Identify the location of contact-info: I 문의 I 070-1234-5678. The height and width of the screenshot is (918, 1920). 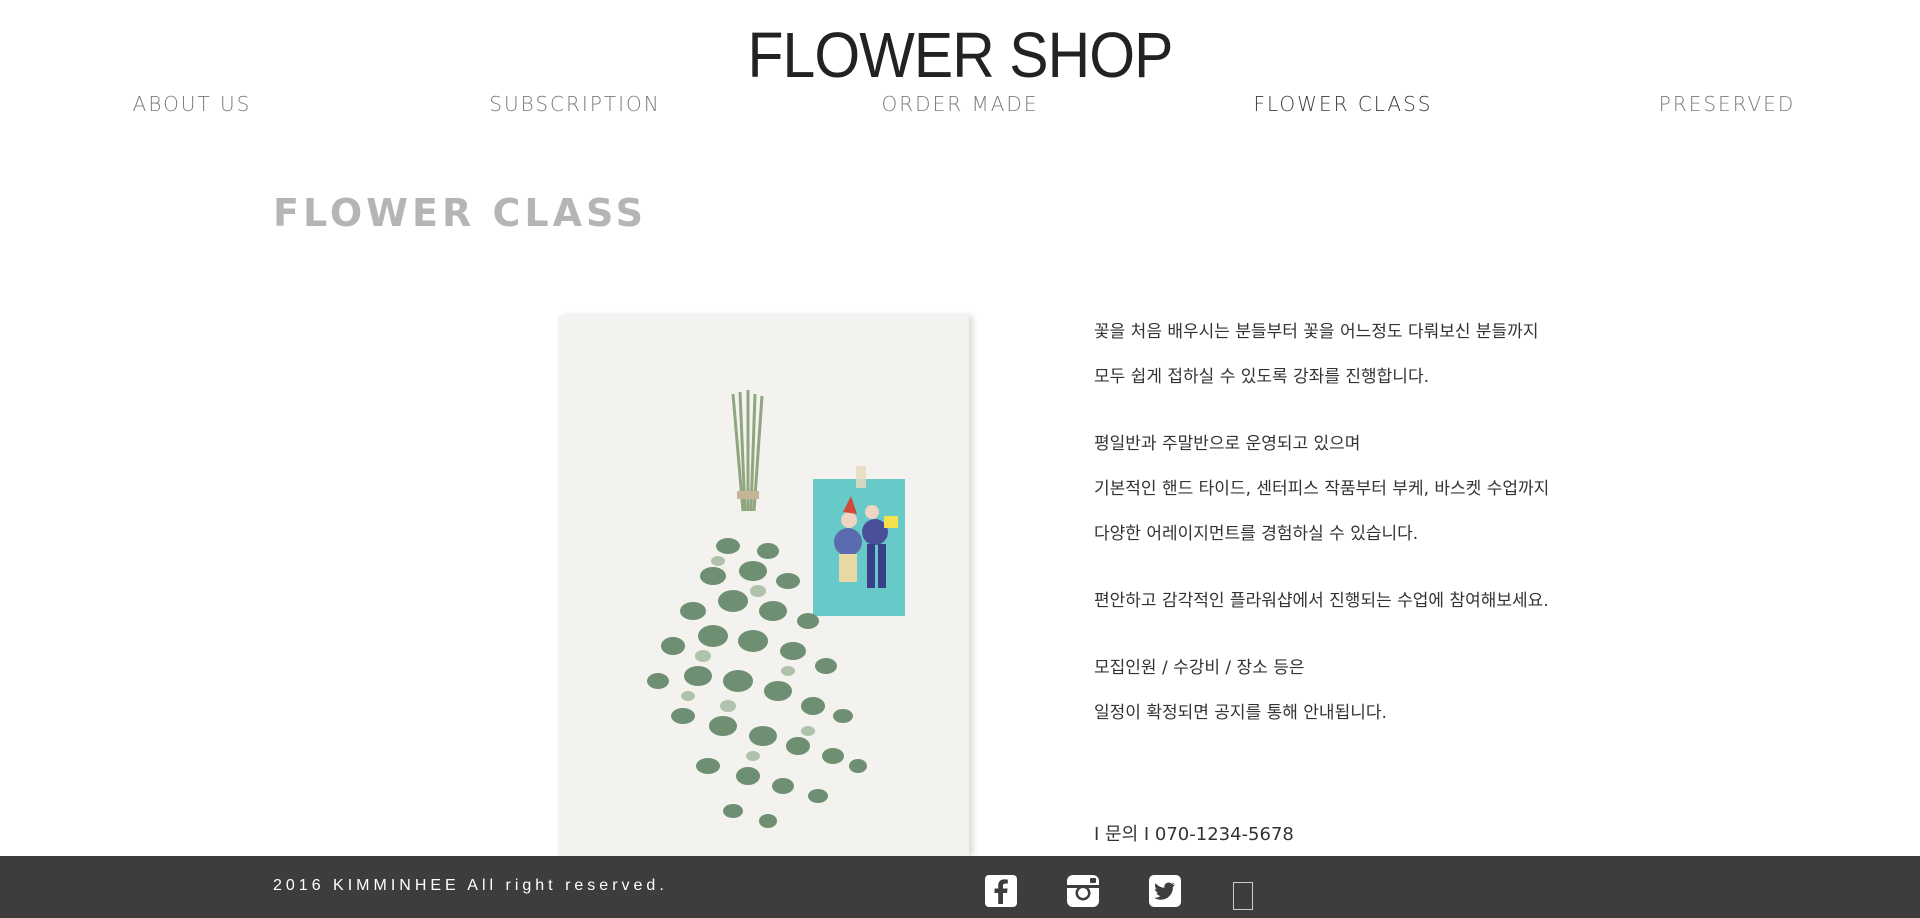
(1194, 834).